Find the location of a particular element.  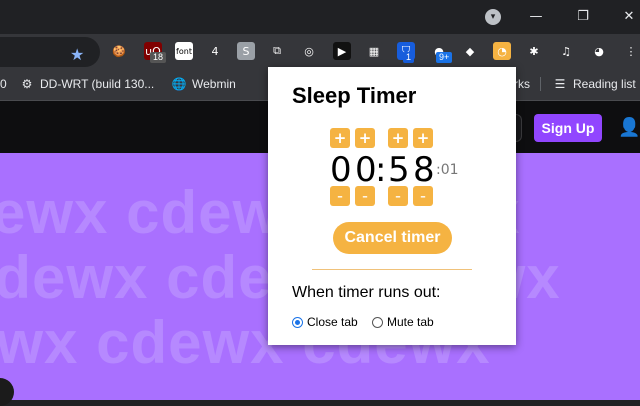

globe-icon: 🌐 is located at coordinates (179, 84).